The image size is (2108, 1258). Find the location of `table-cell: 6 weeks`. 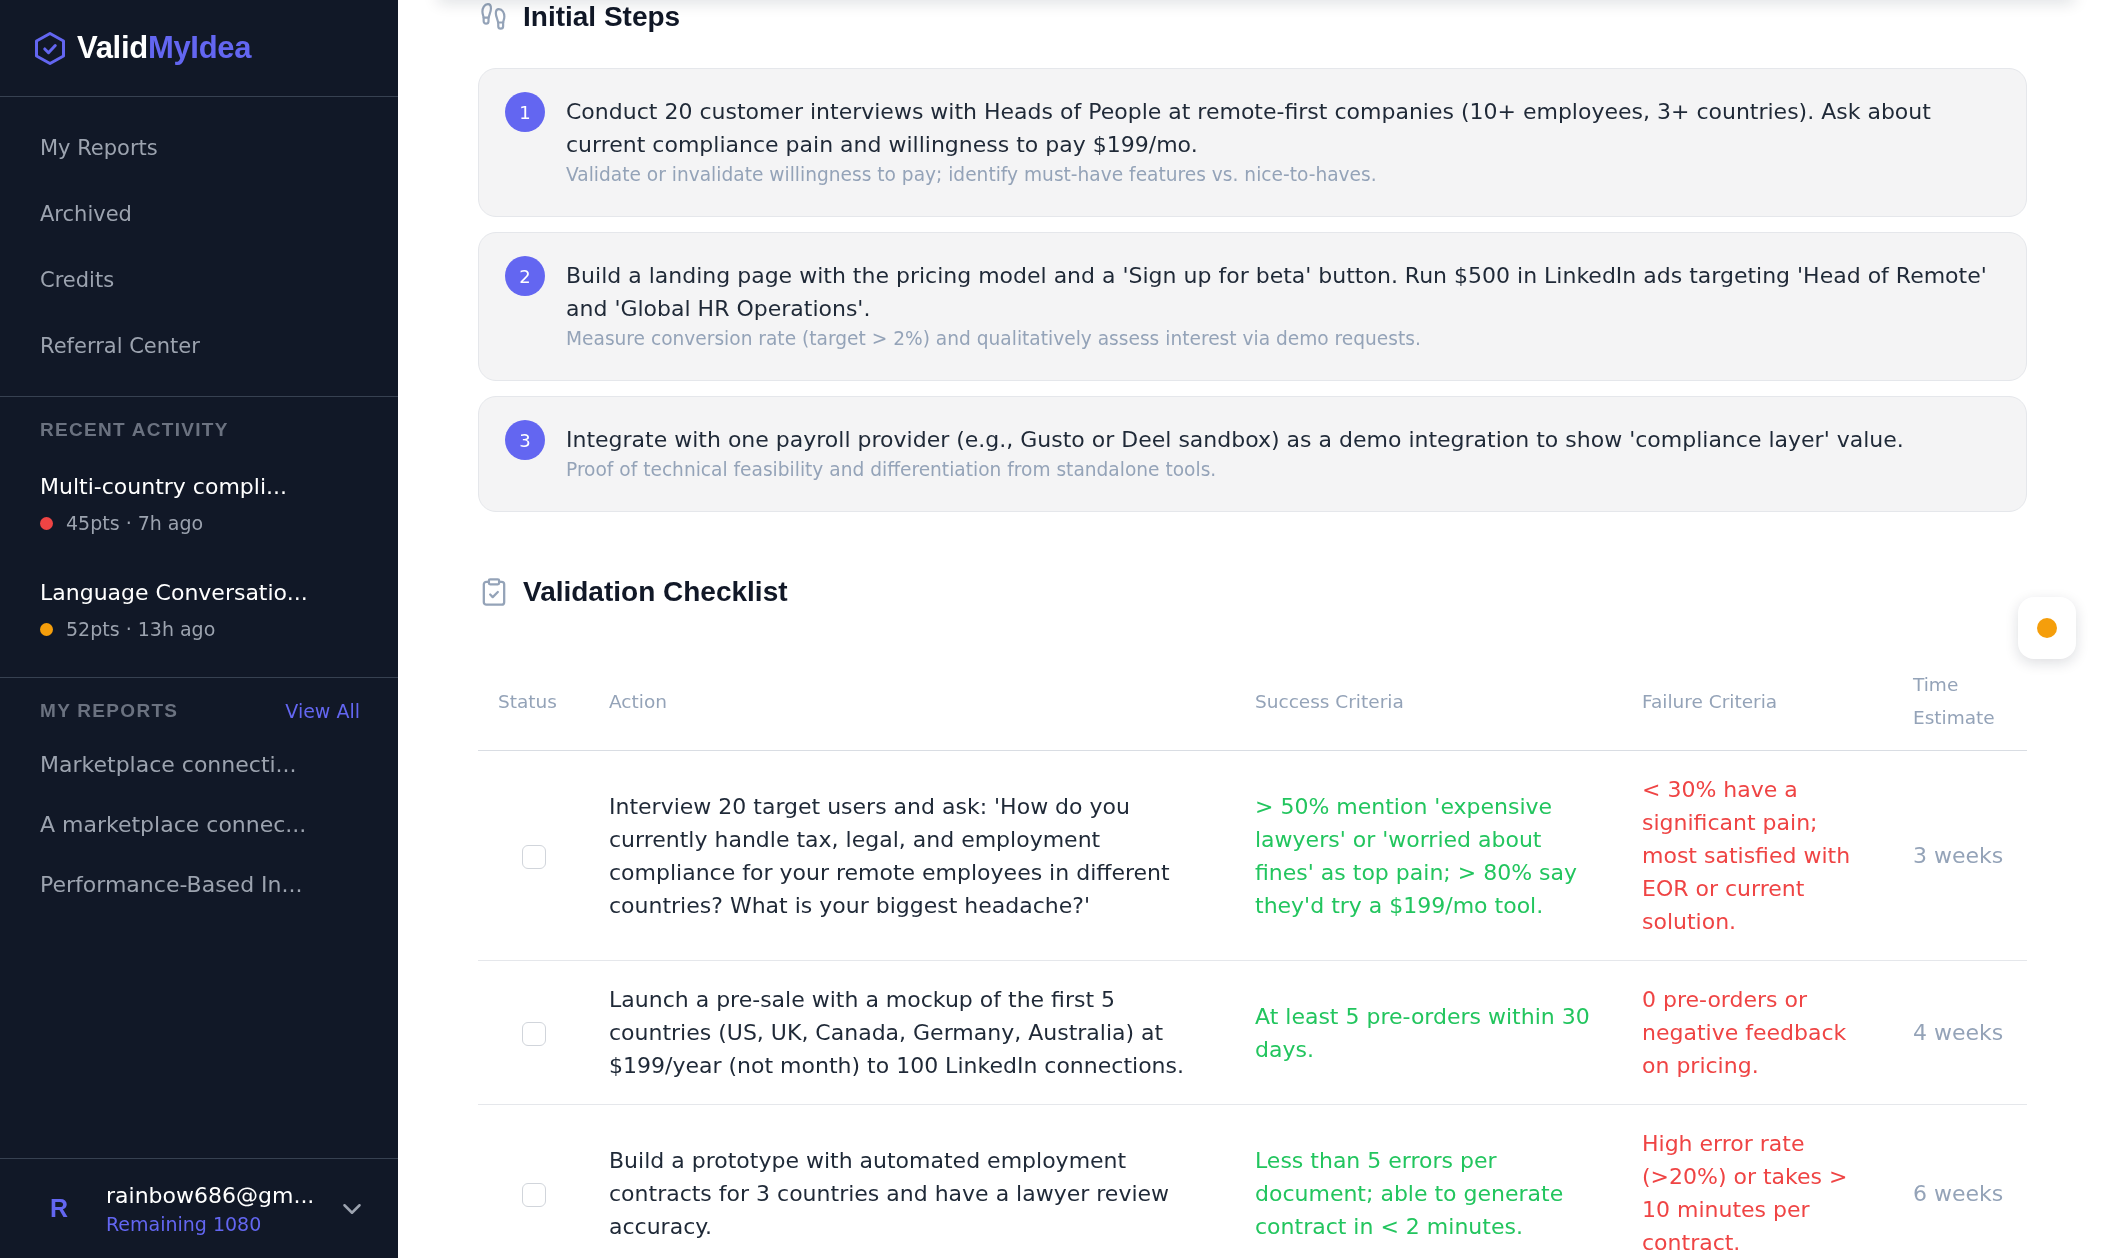

table-cell: 6 weeks is located at coordinates (1960, 1181).